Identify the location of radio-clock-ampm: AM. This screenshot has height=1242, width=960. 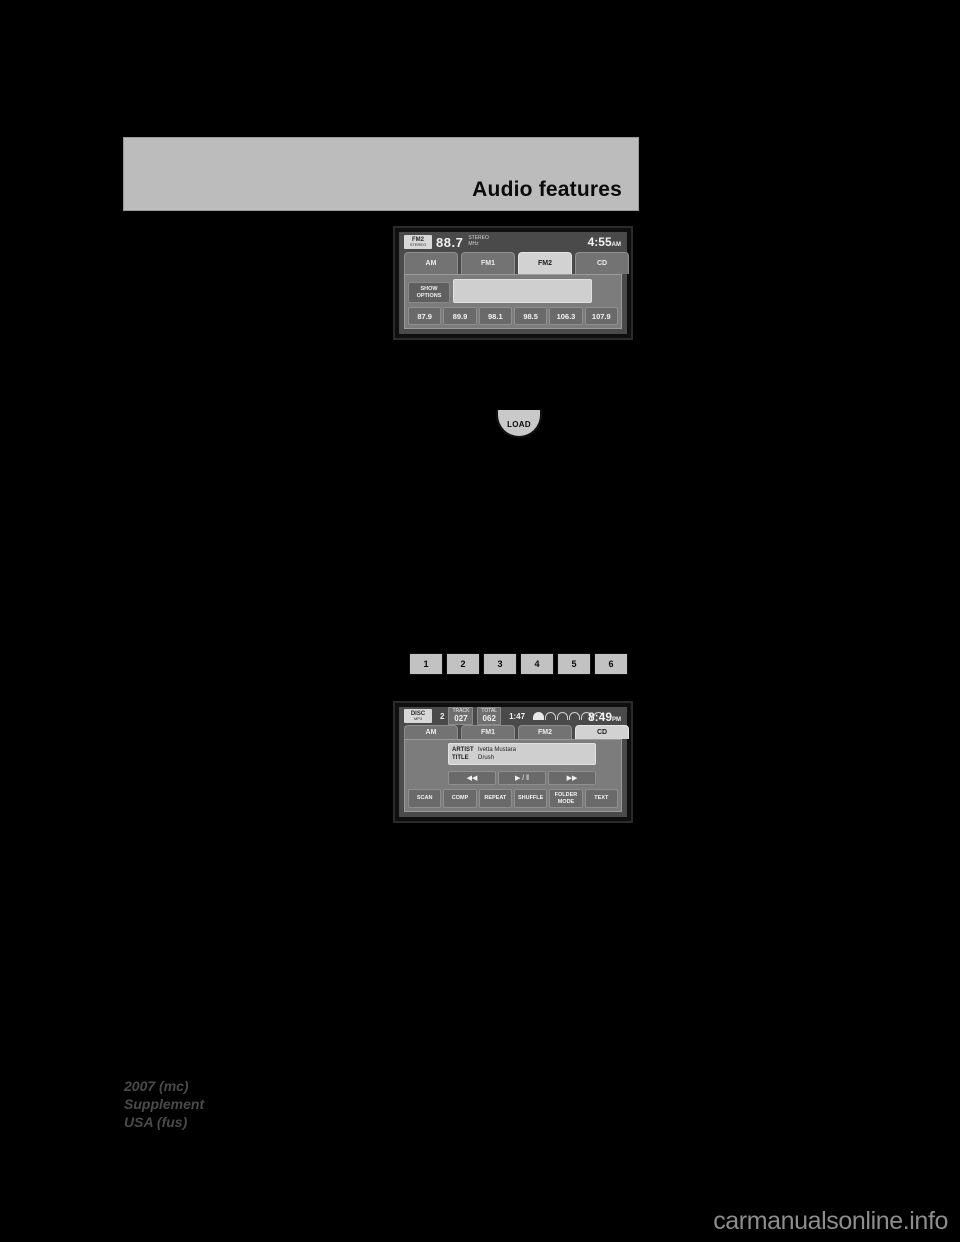
(616, 245).